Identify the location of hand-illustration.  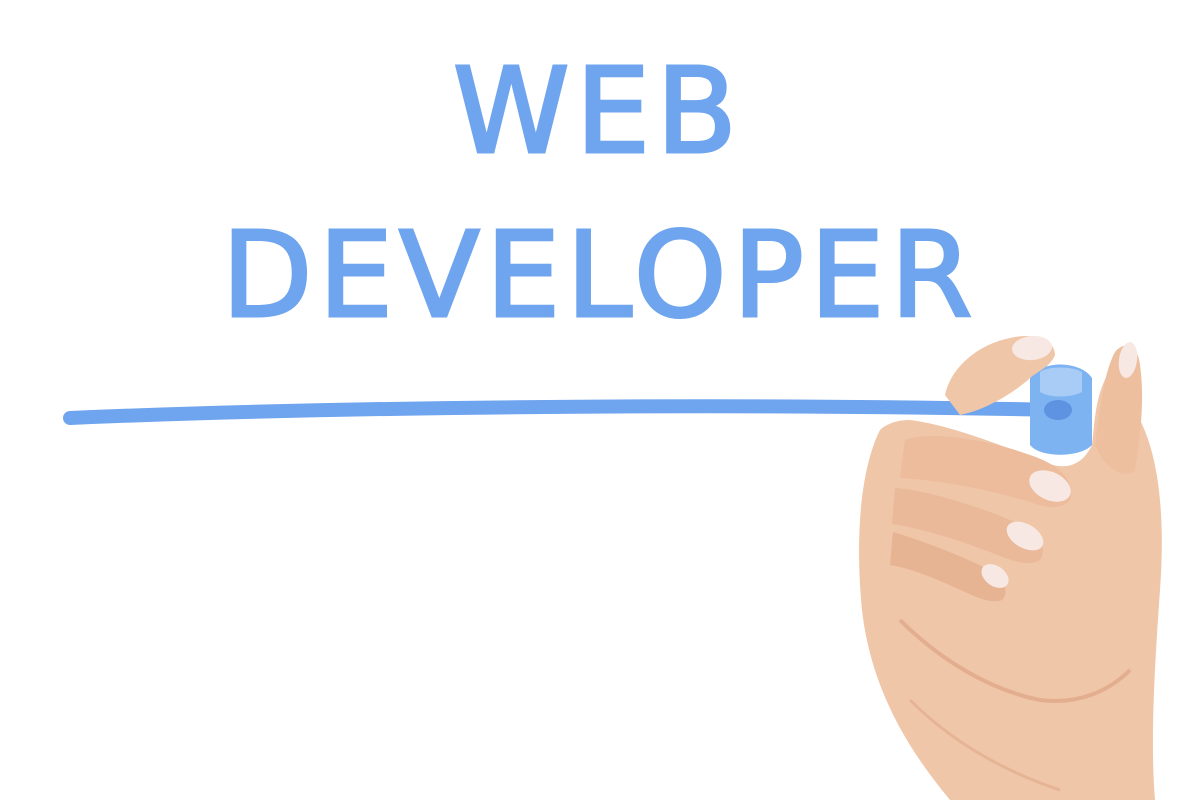
(1010, 567).